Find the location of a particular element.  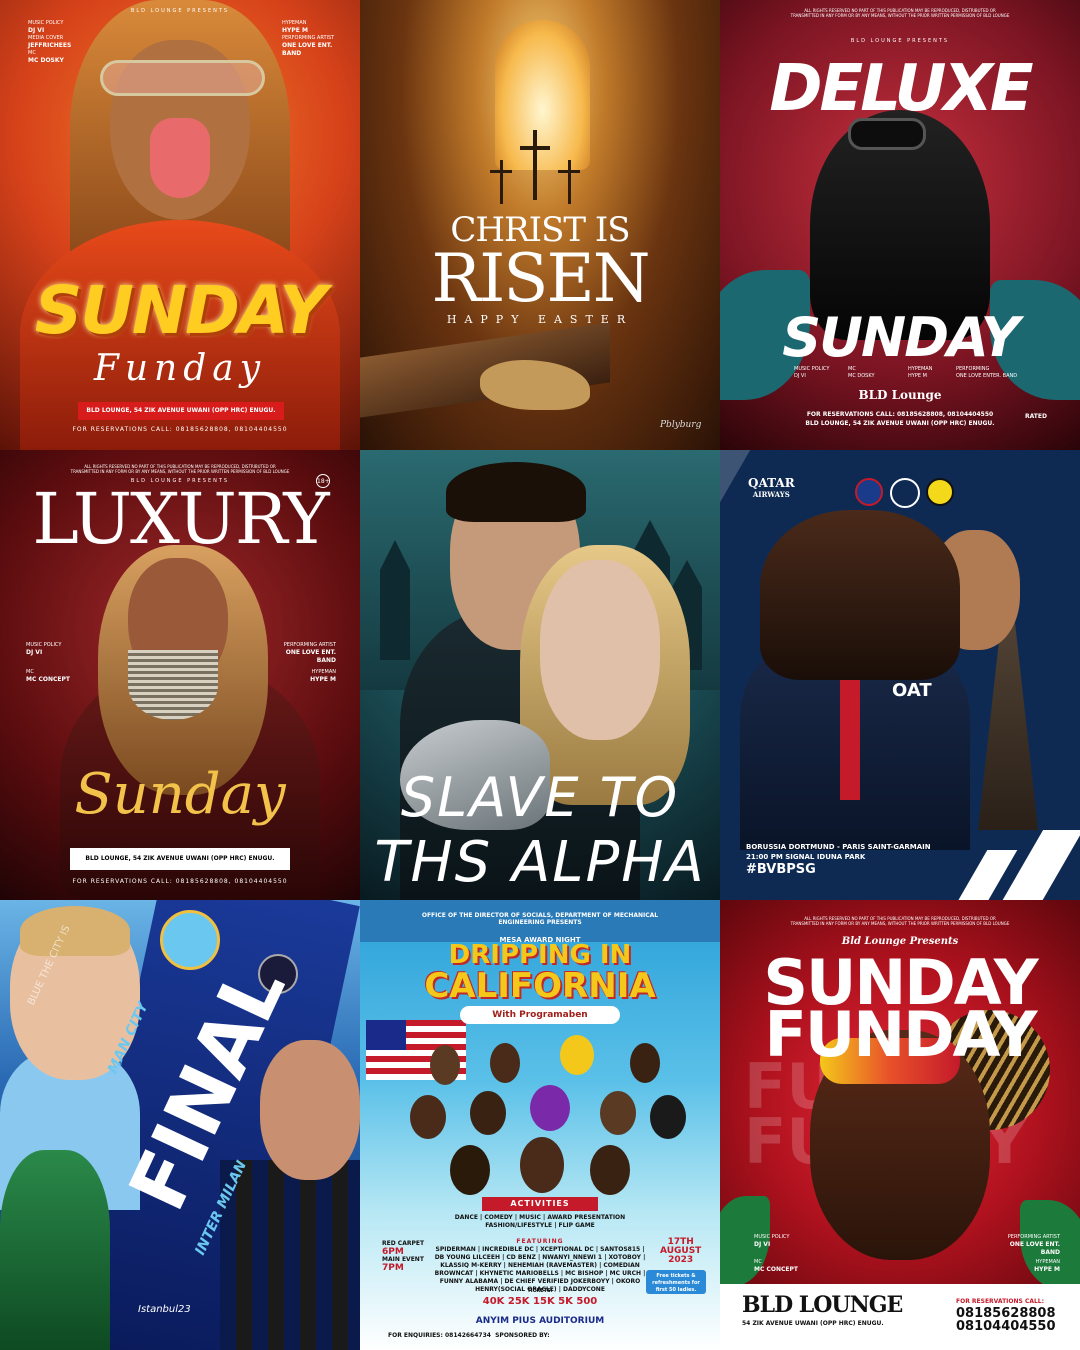

host-pill: With Programaben is located at coordinates (540, 1015).